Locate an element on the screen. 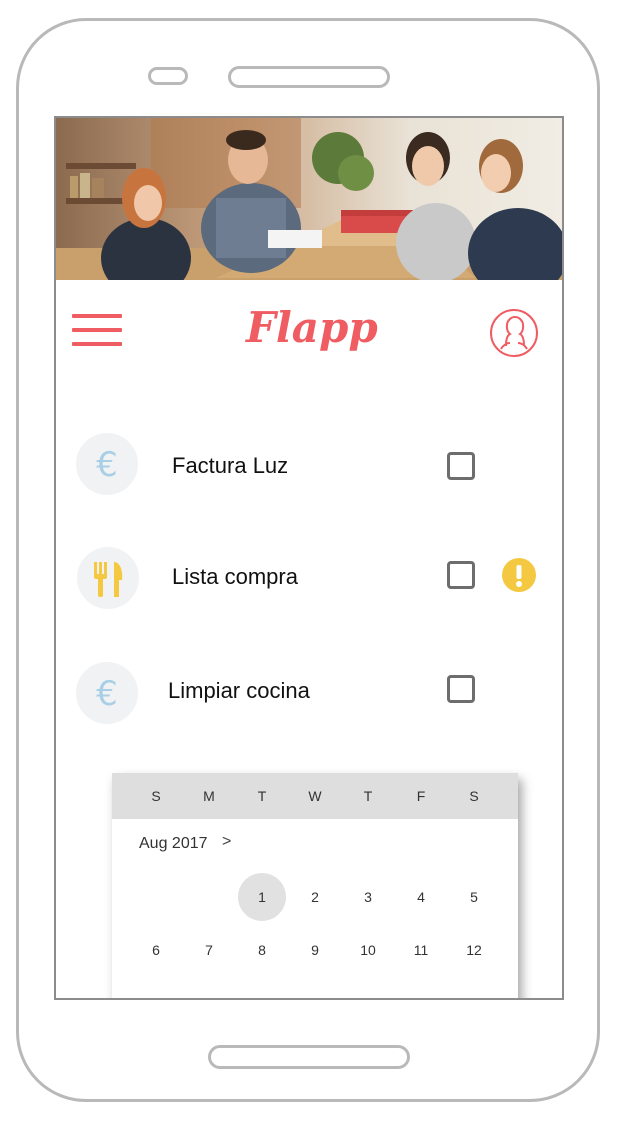 This screenshot has width=618, height=1122. calendar-day: 6 is located at coordinates (156, 950).